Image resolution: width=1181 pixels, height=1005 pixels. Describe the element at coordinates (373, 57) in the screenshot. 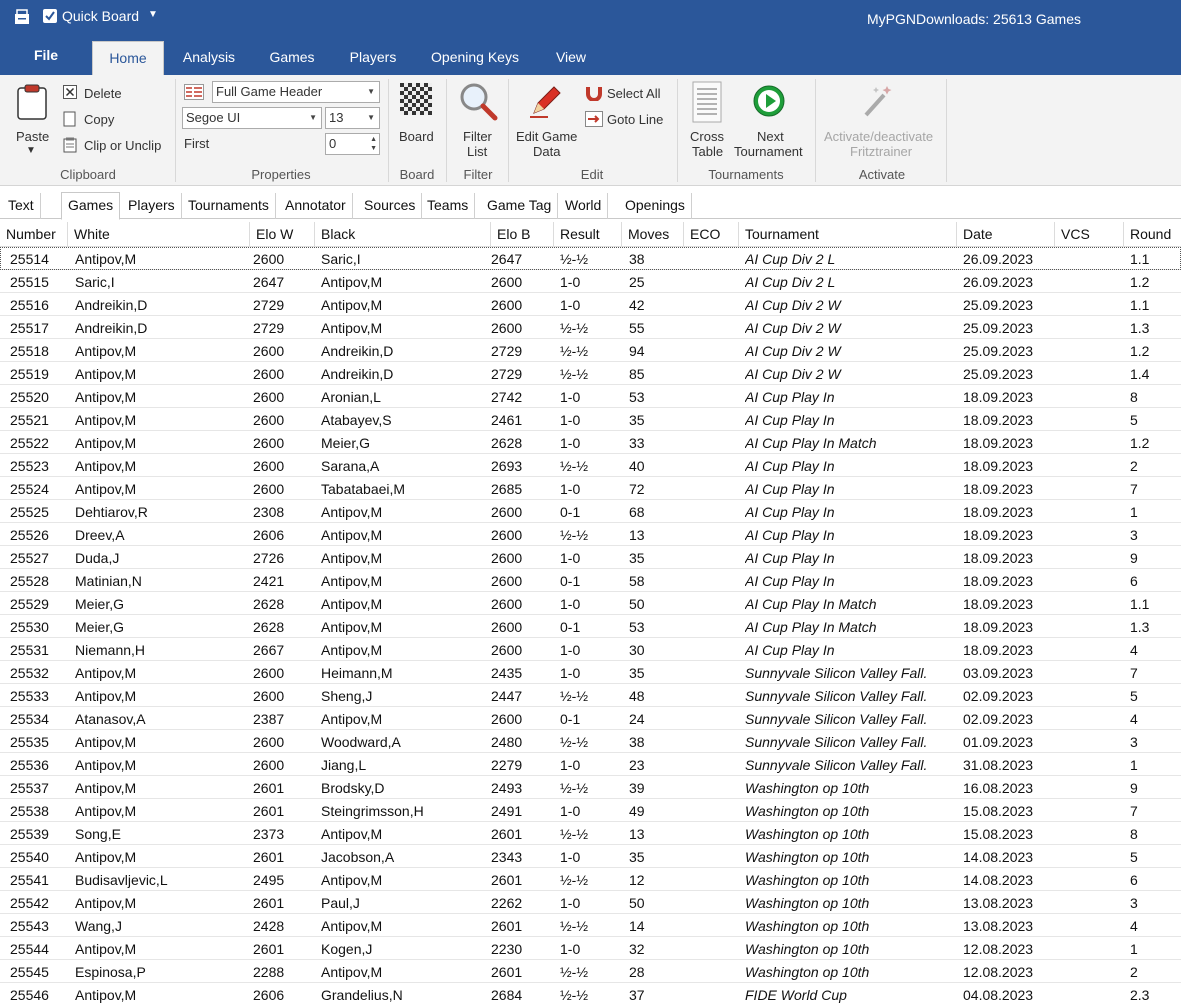

I see `tab-players: Players` at that location.